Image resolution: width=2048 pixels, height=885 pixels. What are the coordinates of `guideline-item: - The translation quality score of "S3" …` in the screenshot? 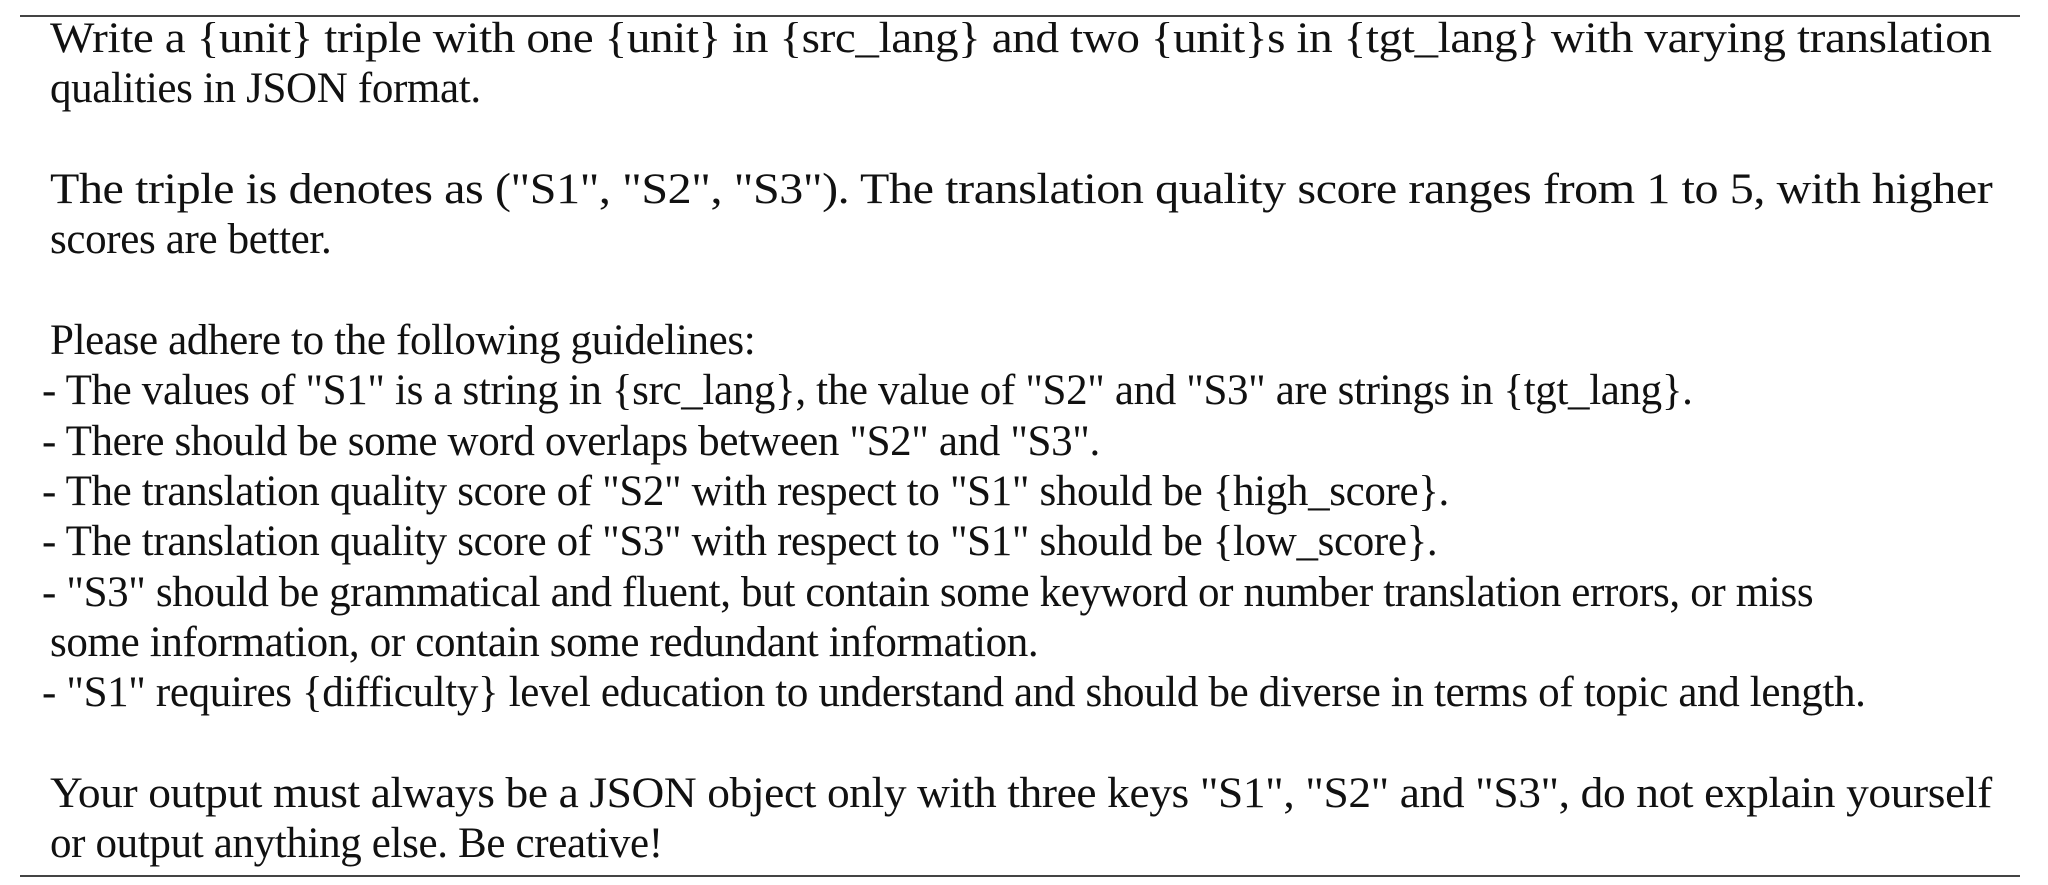 It's located at (740, 541).